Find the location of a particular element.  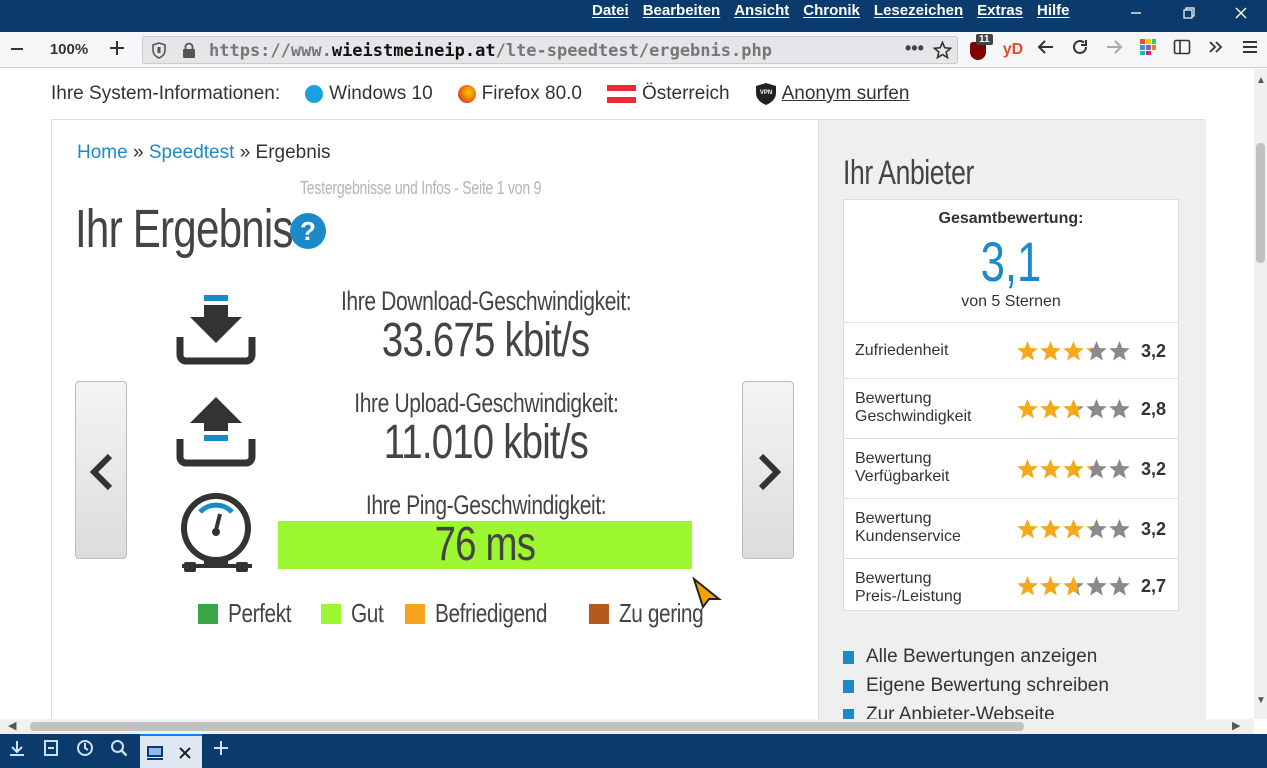

rating-label-line1: Zufriedenheit is located at coordinates (902, 350).